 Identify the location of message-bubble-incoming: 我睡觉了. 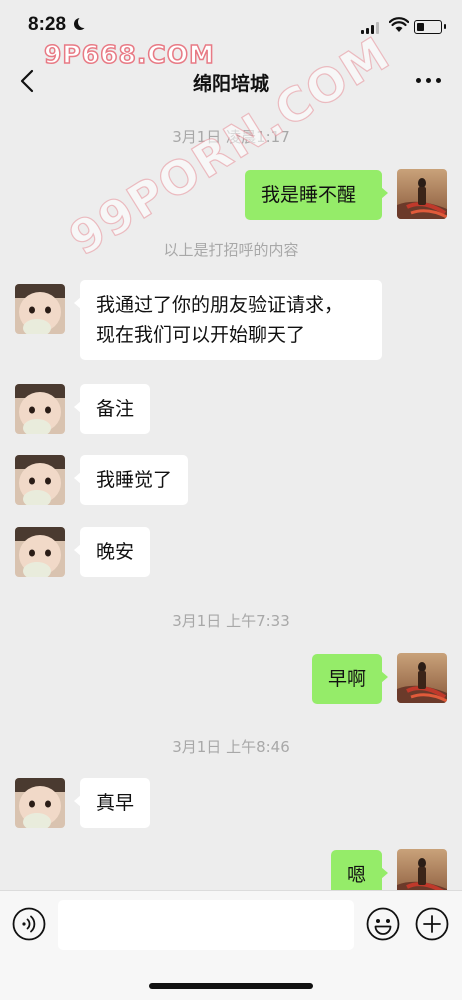
(131, 480).